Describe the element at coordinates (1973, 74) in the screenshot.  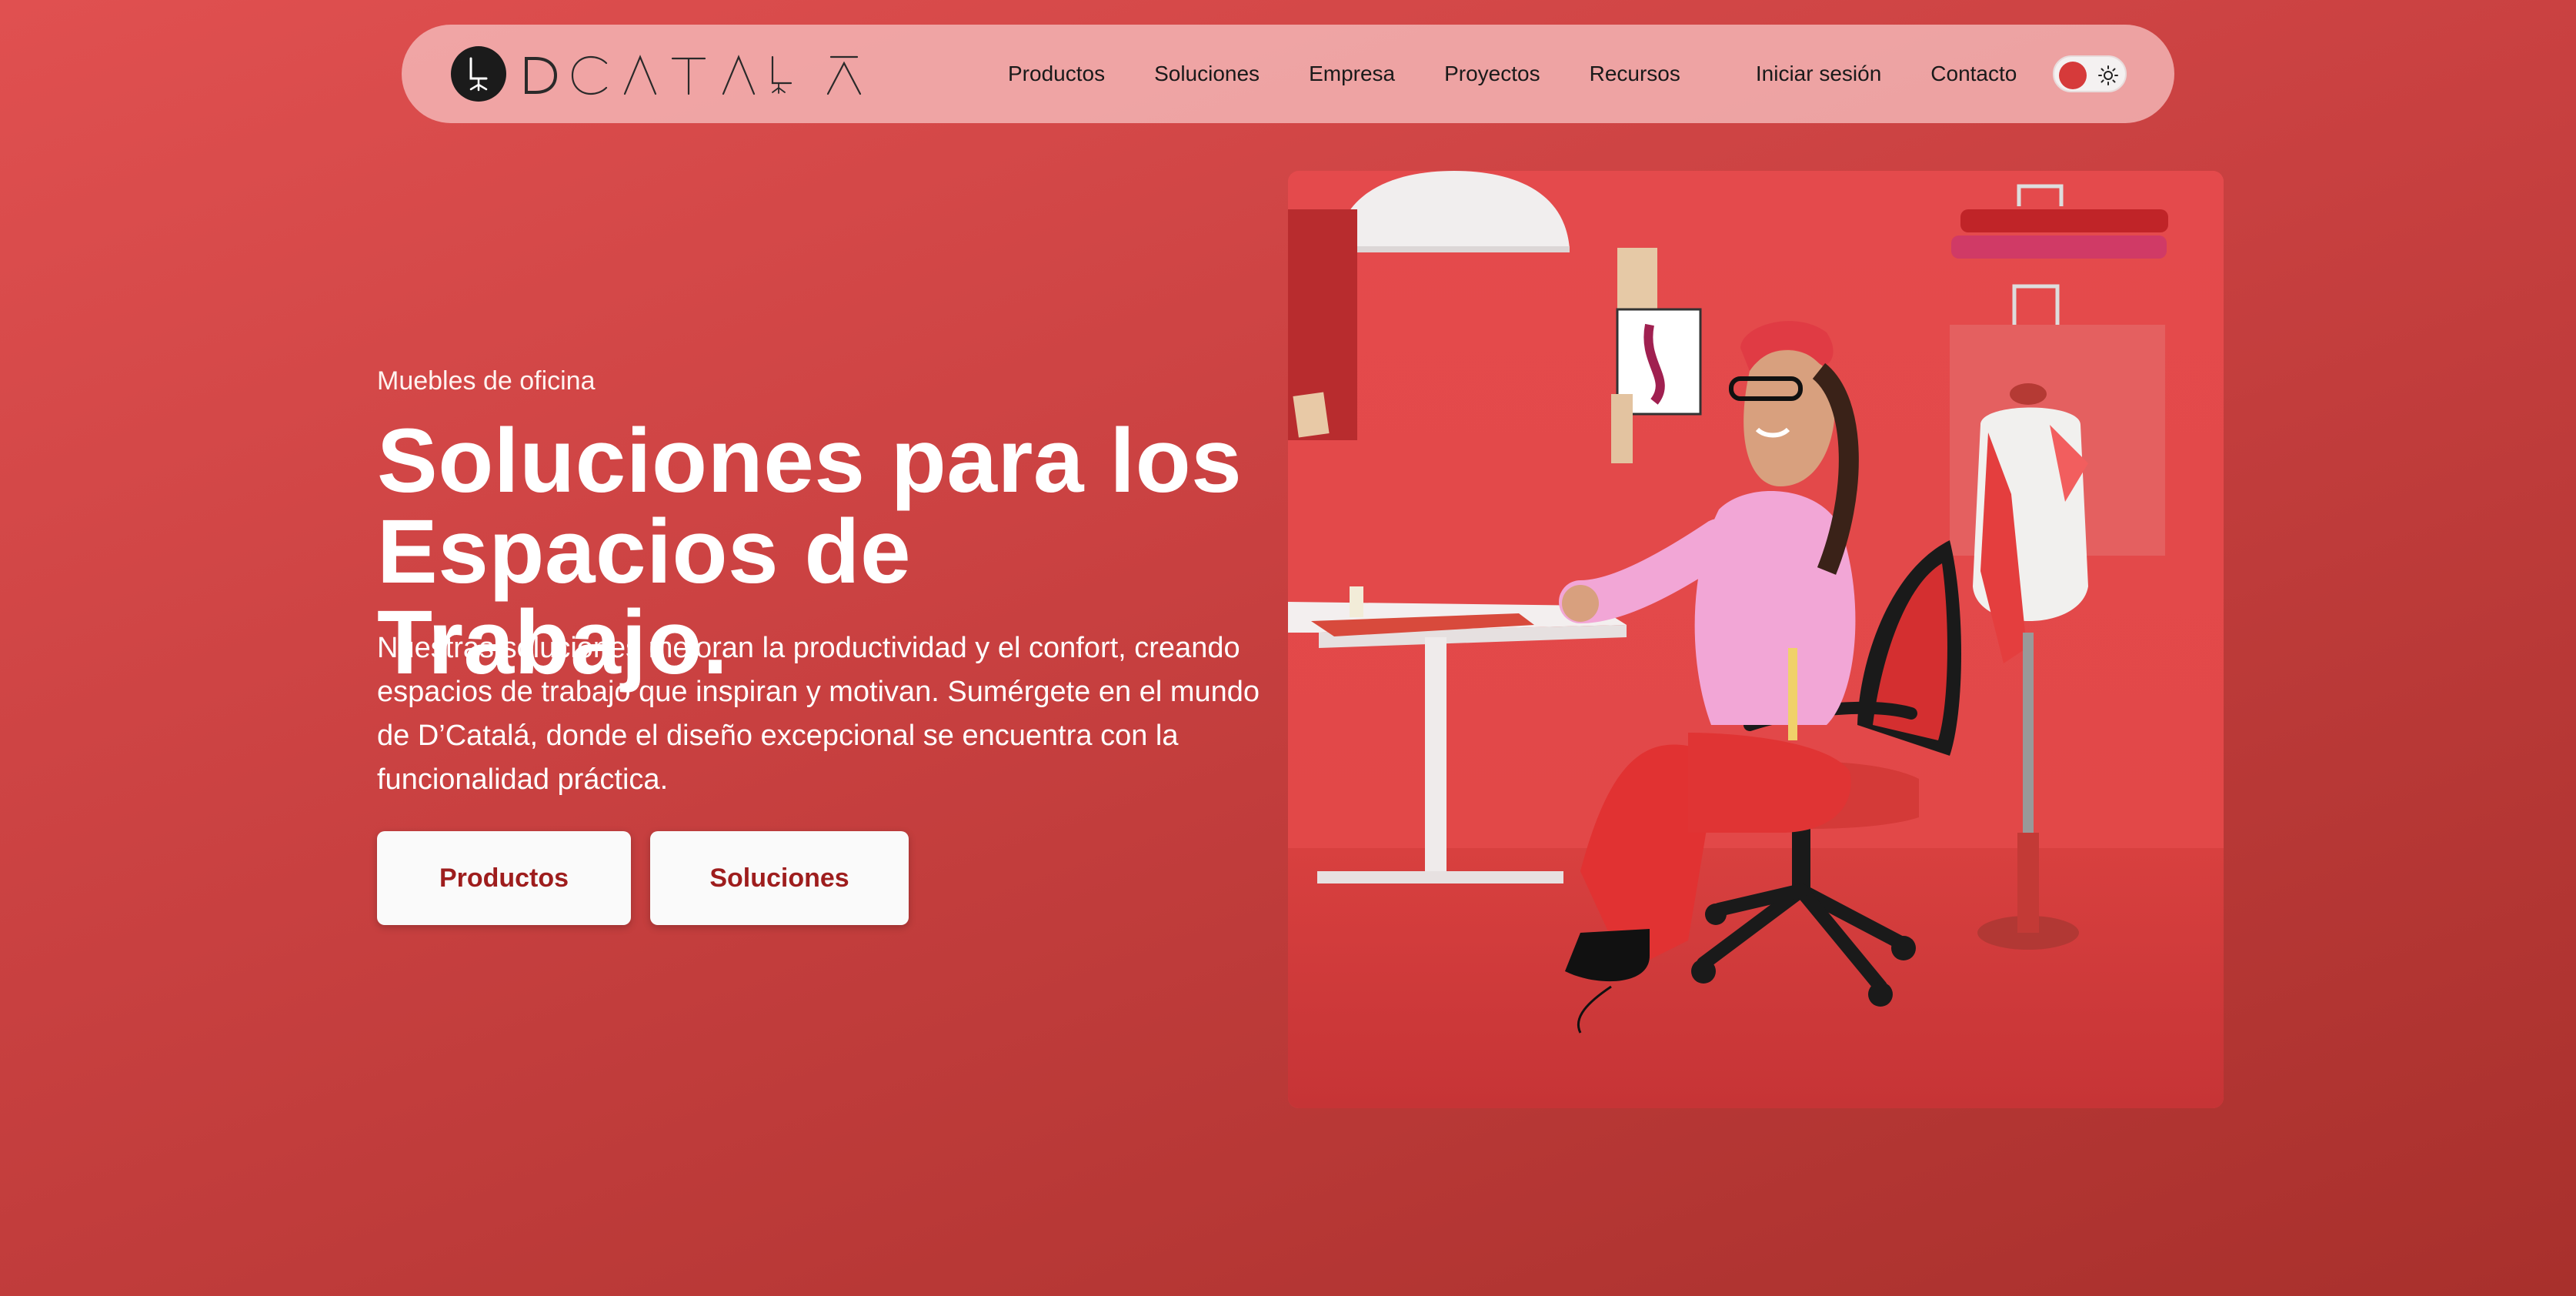
I see `nav-link-contacto: Contacto` at that location.